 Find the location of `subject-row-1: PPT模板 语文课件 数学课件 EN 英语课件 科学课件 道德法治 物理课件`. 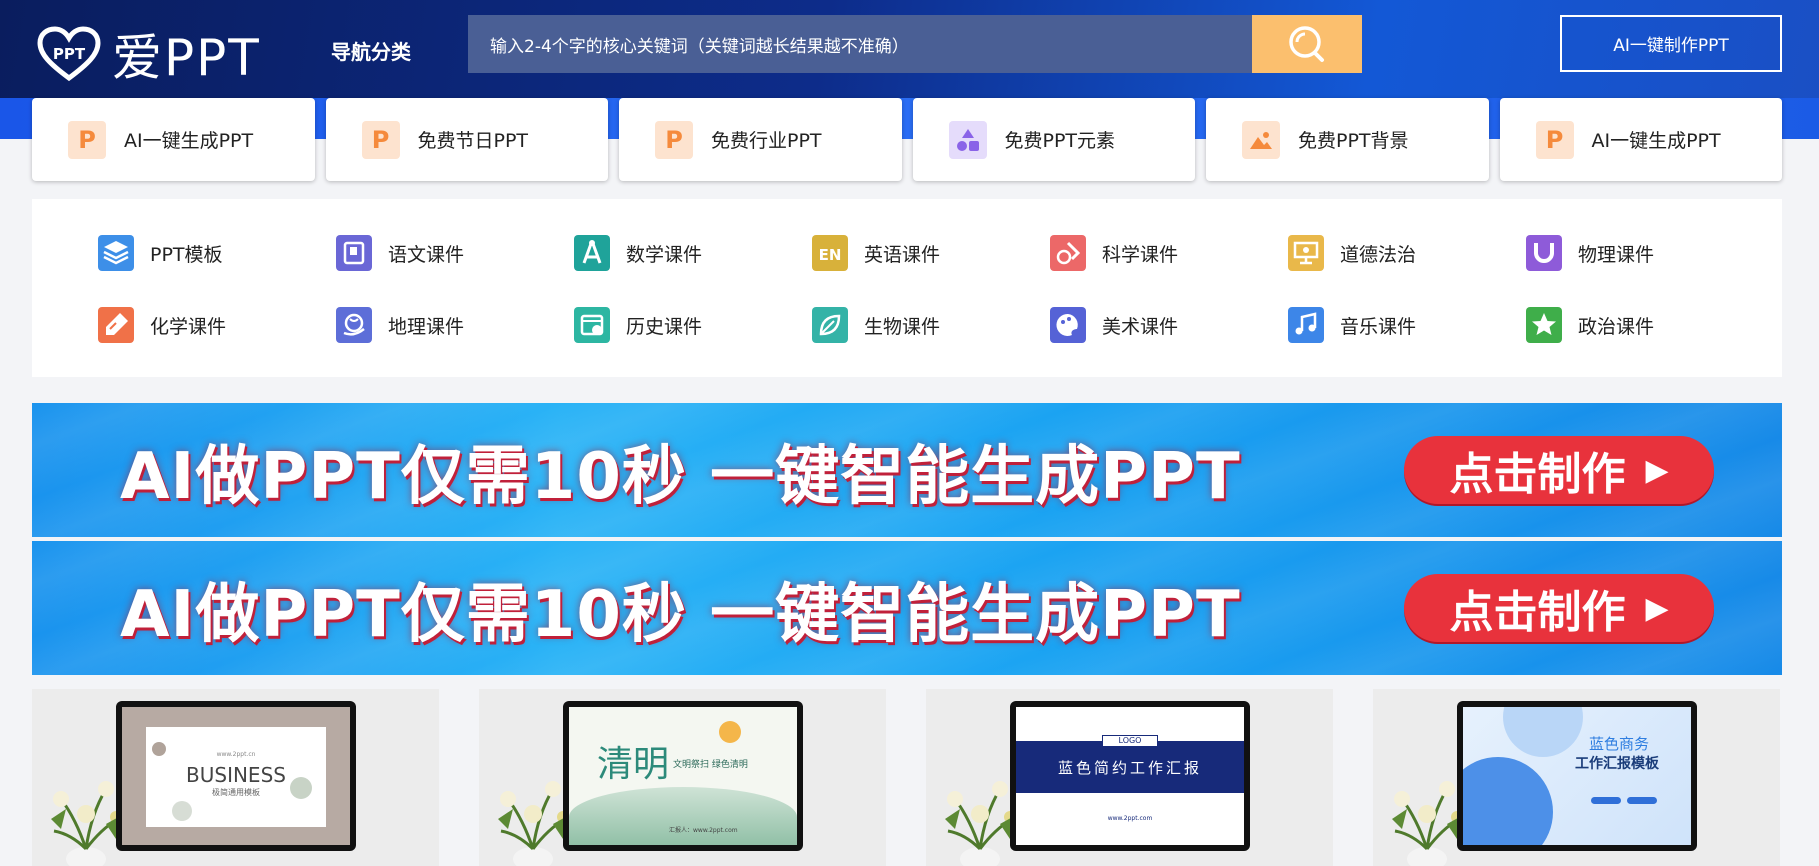

subject-row-1: PPT模板 语文课件 数学课件 EN 英语课件 科学课件 道德法治 物理课件 is located at coordinates (931, 253).